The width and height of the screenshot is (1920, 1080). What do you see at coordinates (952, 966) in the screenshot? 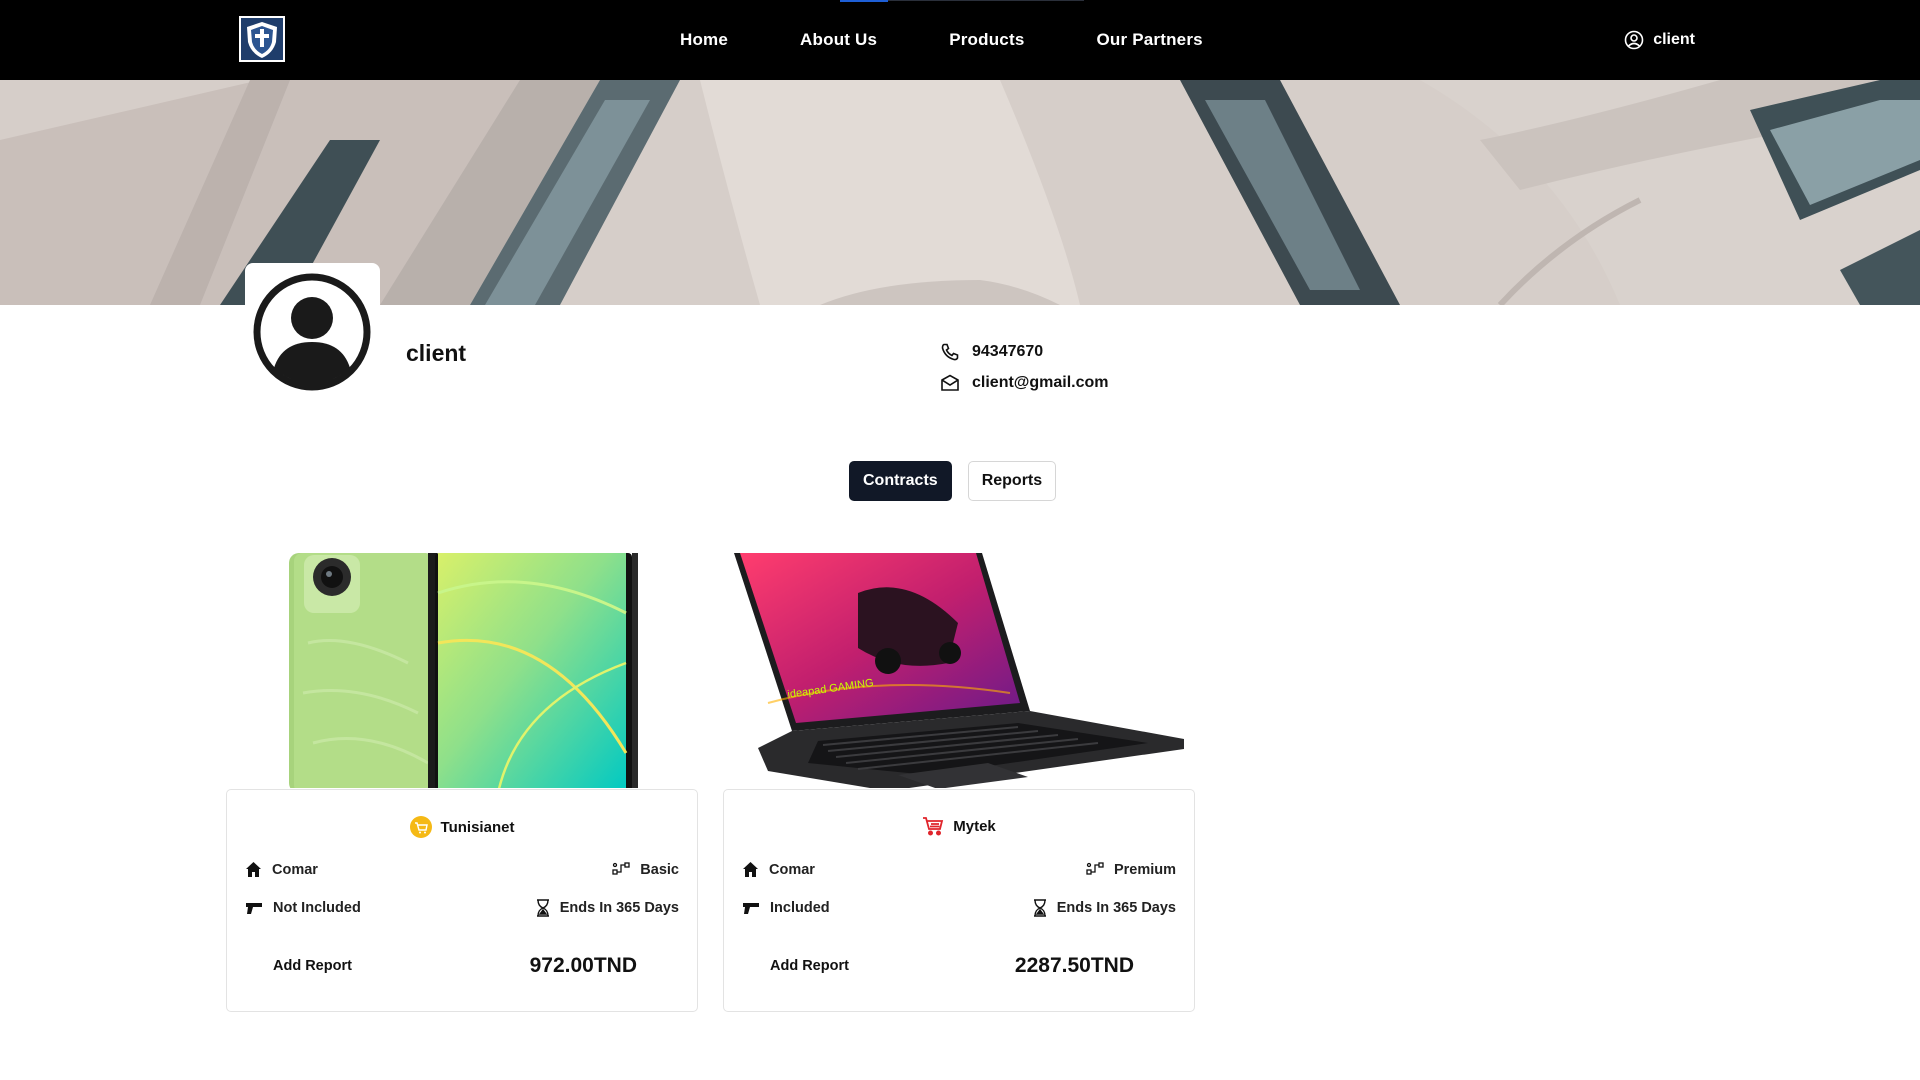
I see `contract-footer: Add Report 2287.50TND` at bounding box center [952, 966].